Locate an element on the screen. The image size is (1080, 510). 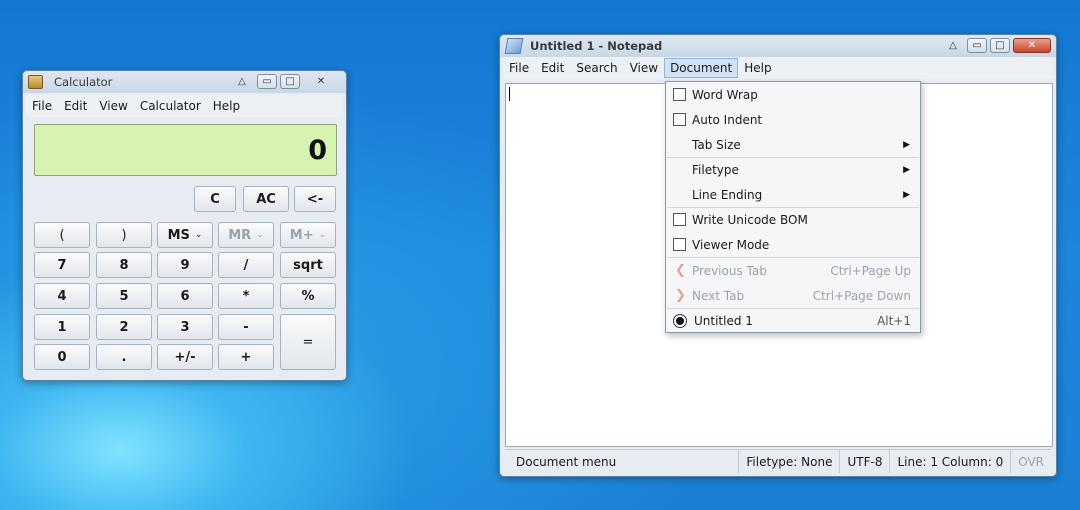
write-bom-label: Write Unicode BOM is located at coordinates (750, 219).